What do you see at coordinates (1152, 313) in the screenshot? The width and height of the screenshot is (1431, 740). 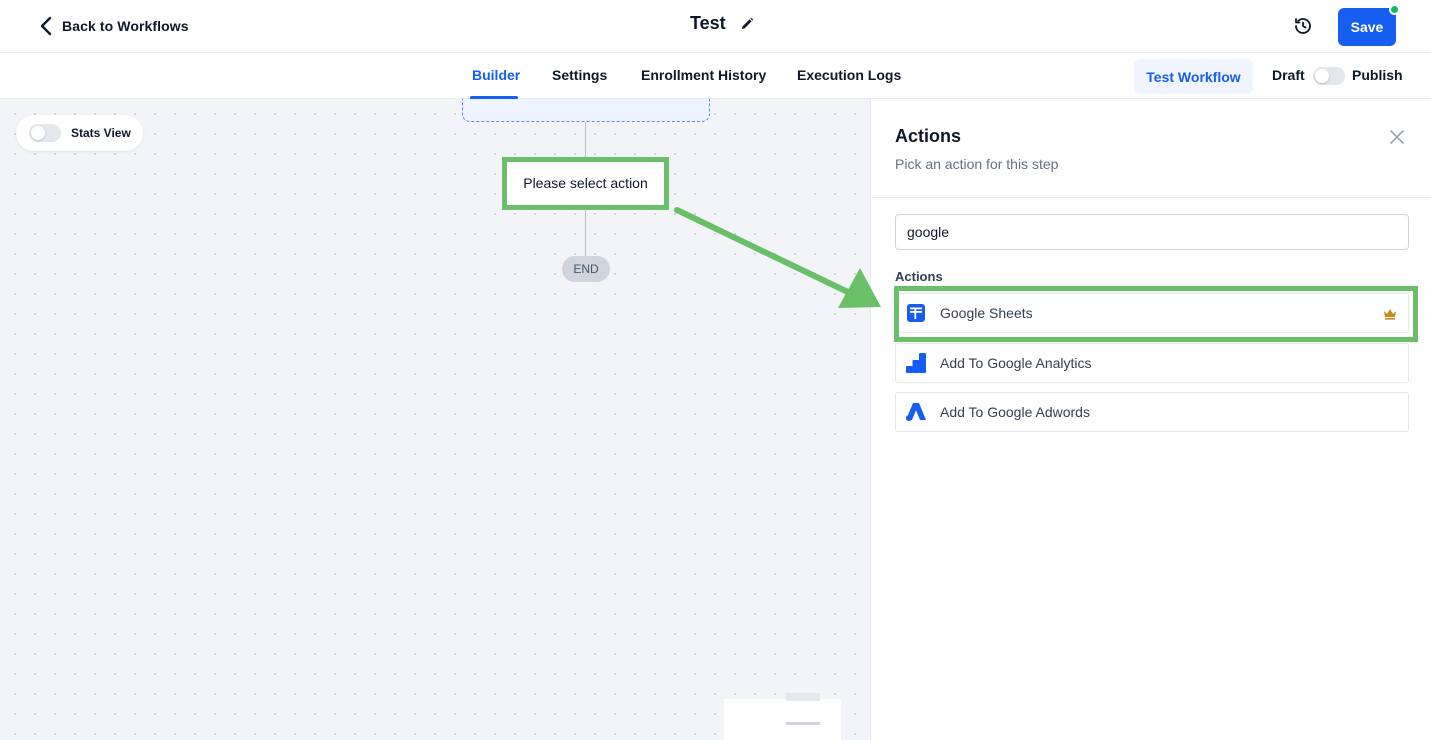 I see `action-item-google-sheets: Google Sheets` at bounding box center [1152, 313].